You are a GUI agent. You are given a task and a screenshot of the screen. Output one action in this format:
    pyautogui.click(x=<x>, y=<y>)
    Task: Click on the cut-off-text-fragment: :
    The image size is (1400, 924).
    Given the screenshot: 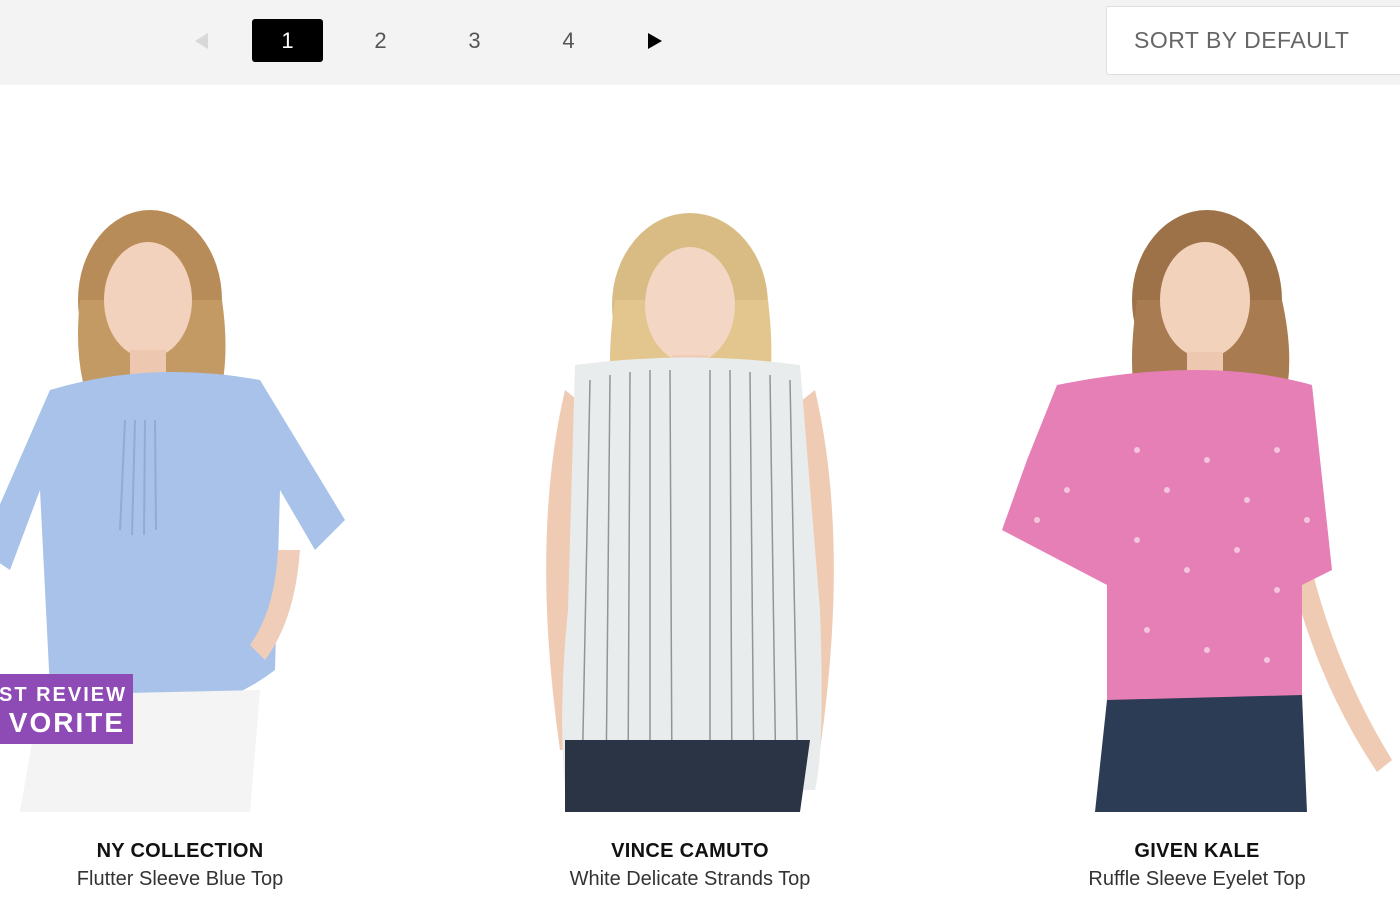 What is the action you would take?
    pyautogui.click(x=1, y=150)
    